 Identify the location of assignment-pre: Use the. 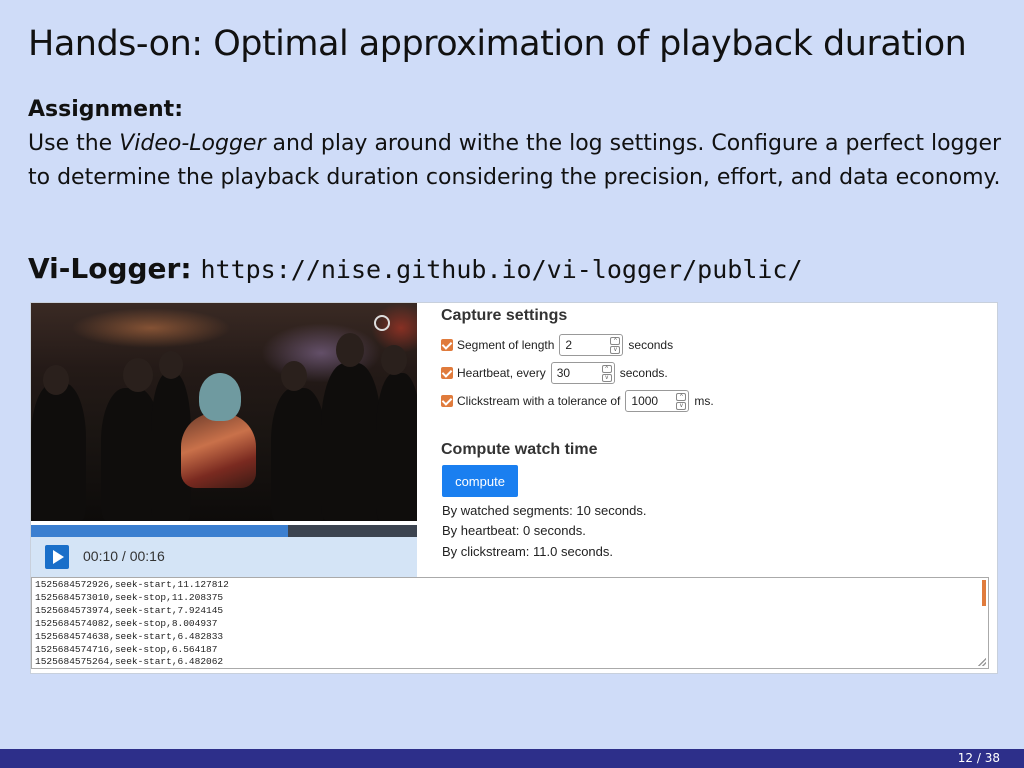
(74, 143).